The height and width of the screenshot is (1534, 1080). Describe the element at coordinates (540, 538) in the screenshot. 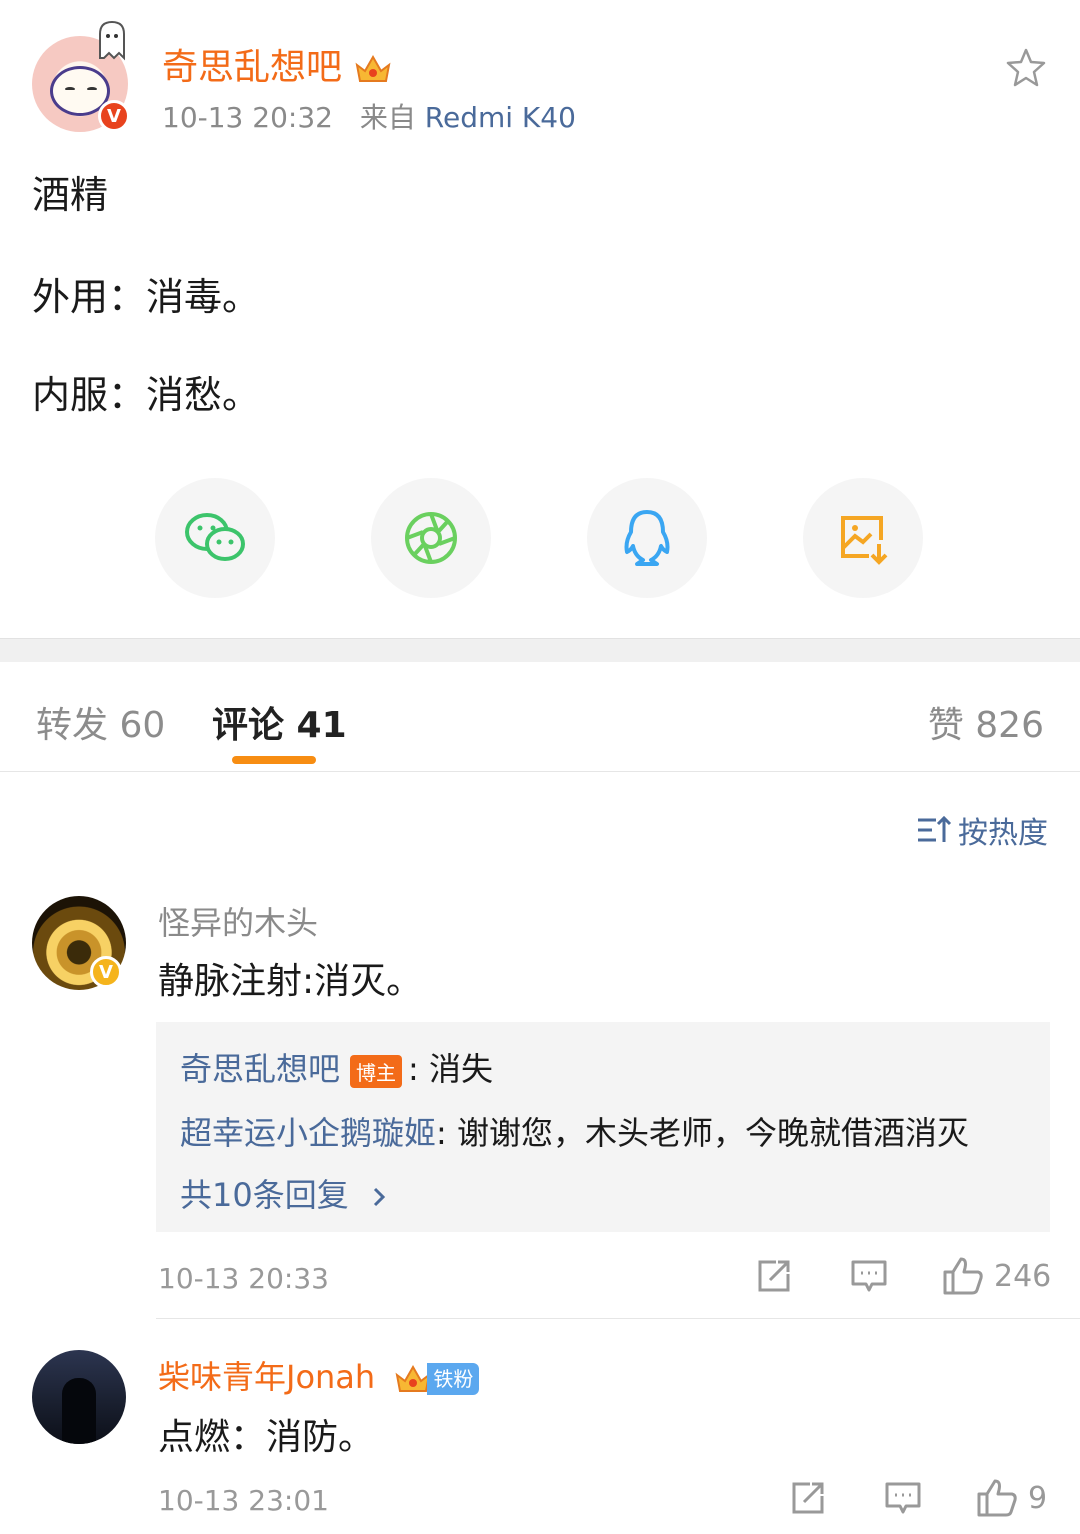

I see `share-row` at that location.